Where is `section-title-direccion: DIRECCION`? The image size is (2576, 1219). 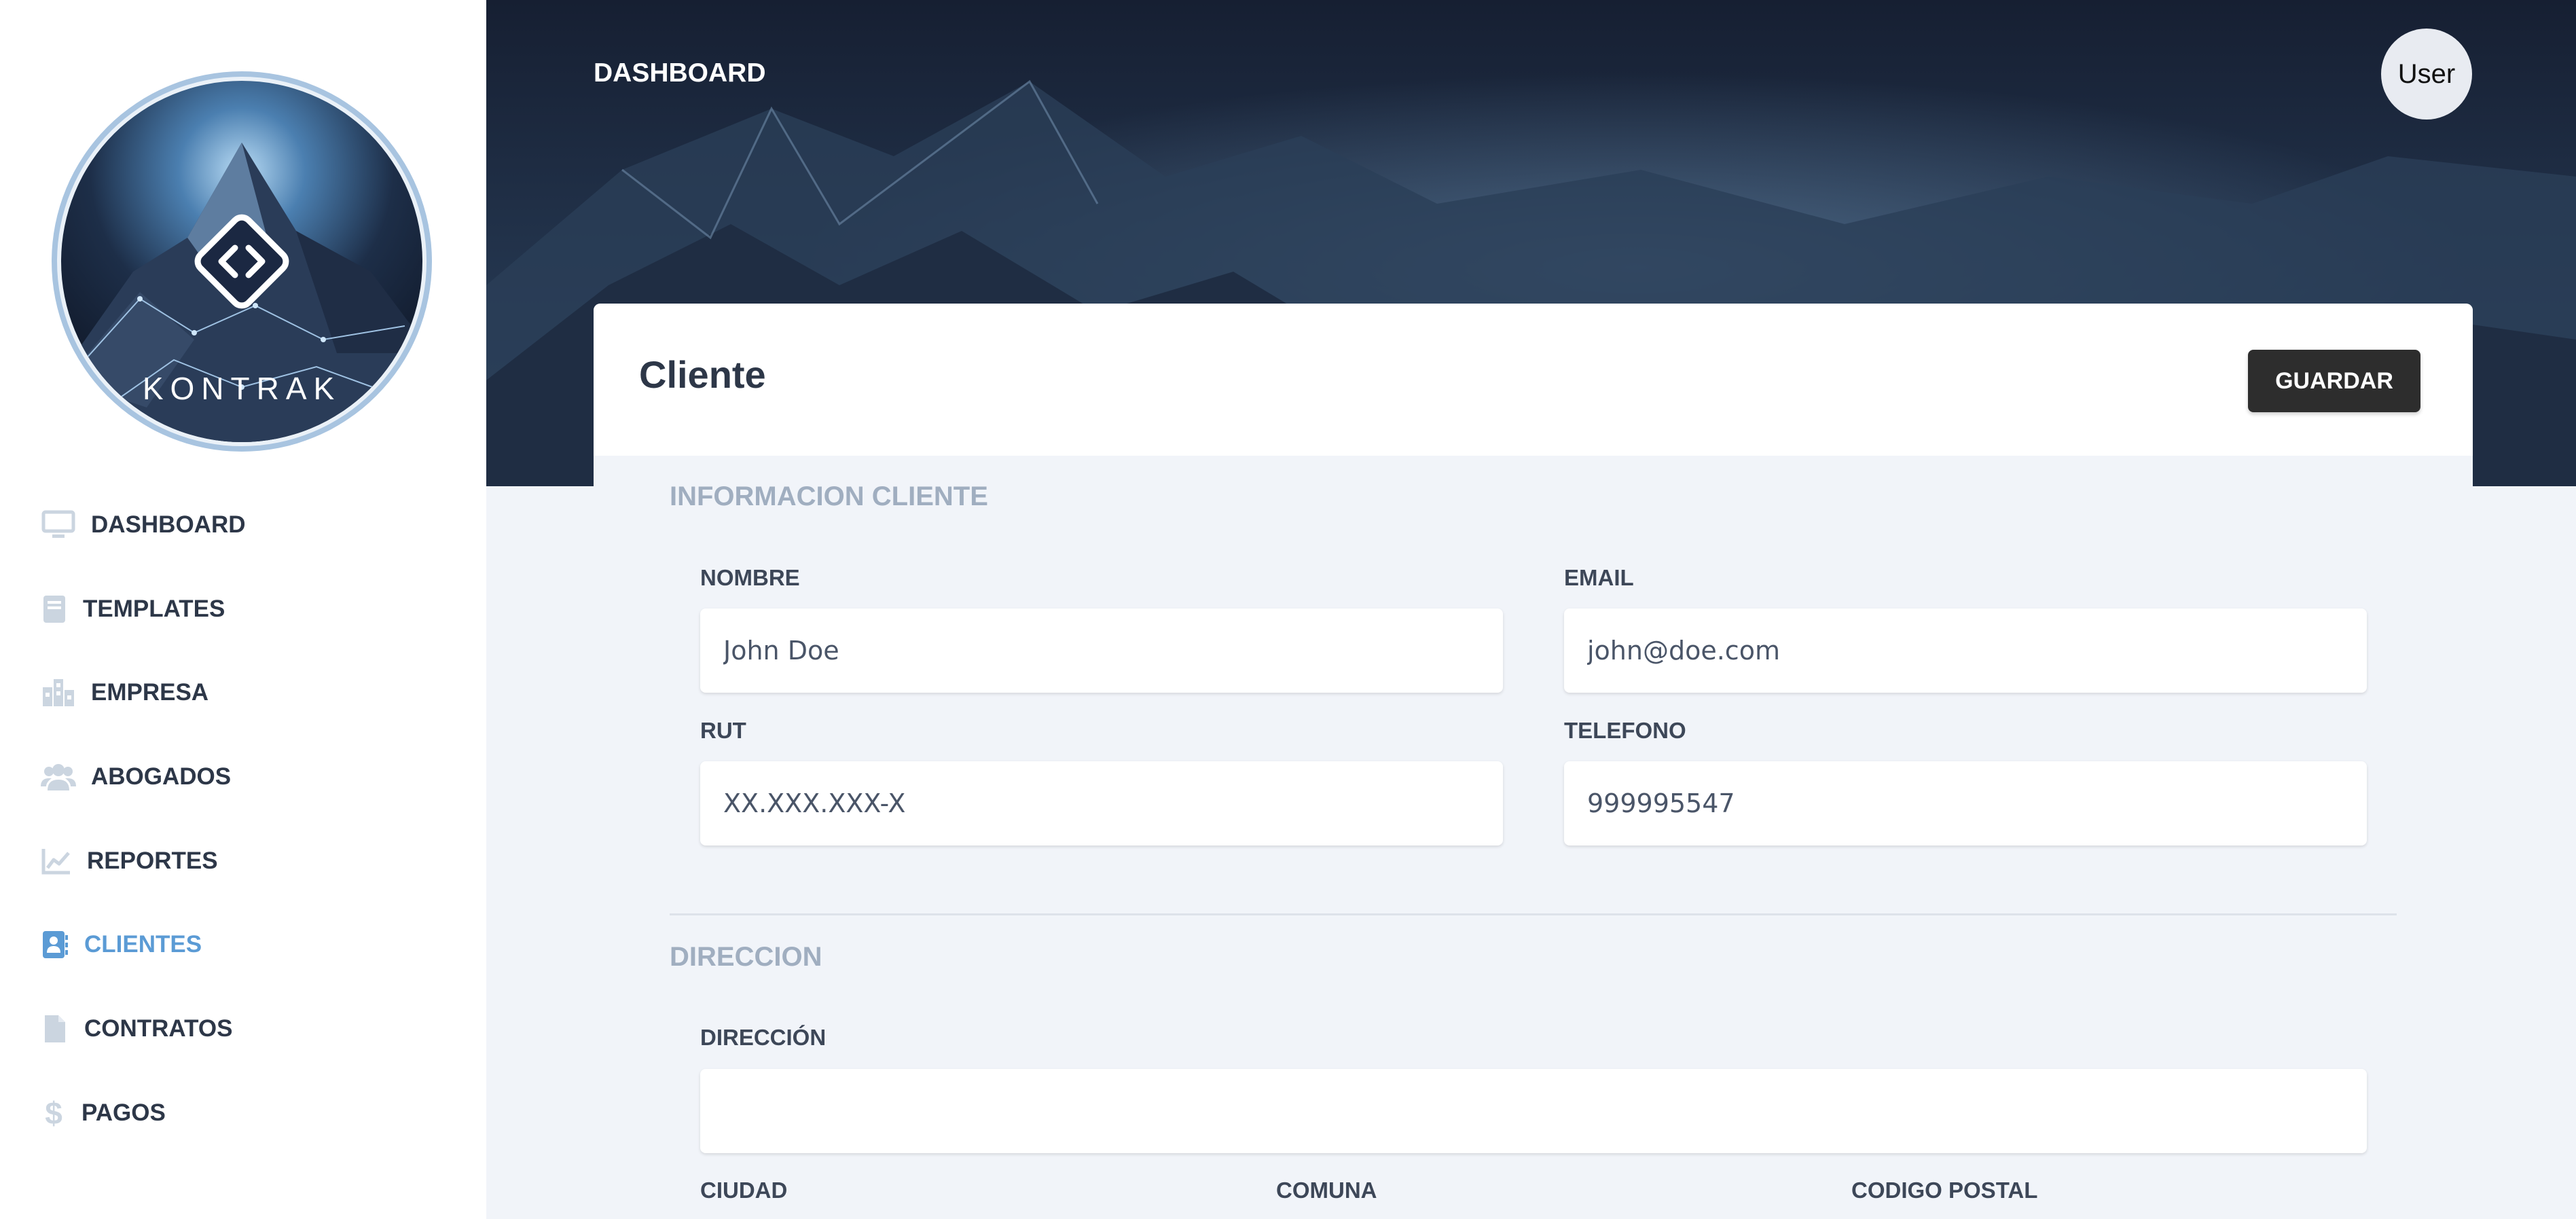 section-title-direccion: DIRECCION is located at coordinates (746, 957).